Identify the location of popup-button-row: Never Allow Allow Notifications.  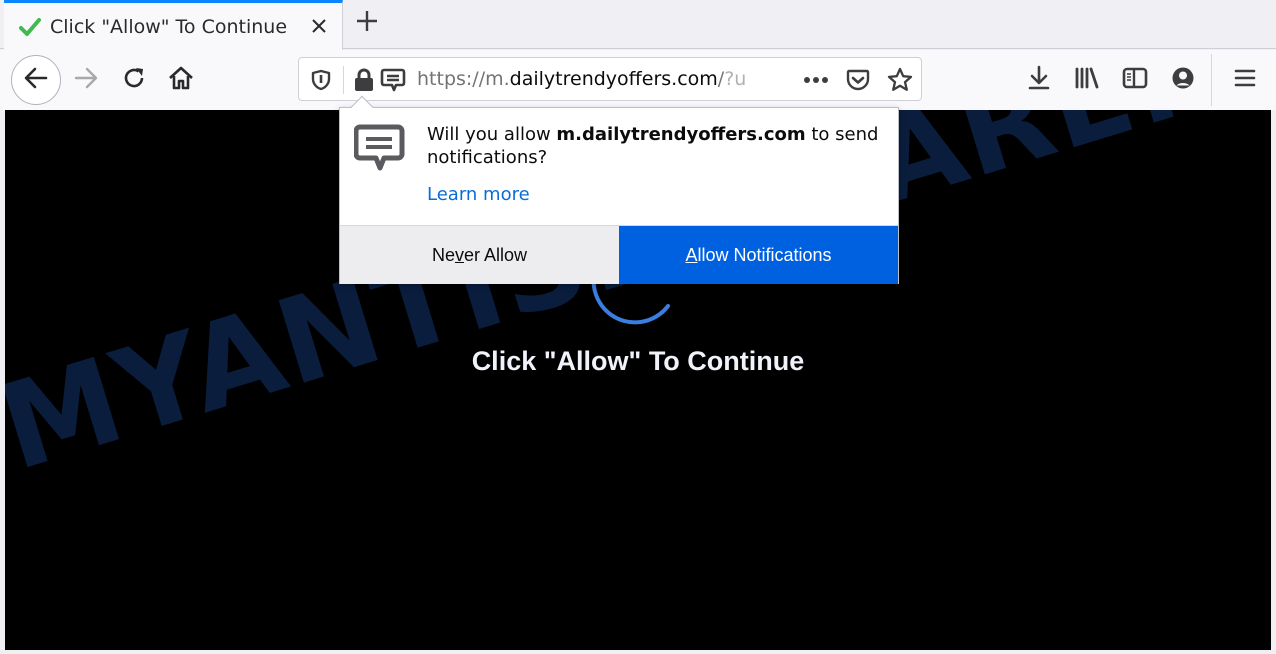
(619, 254).